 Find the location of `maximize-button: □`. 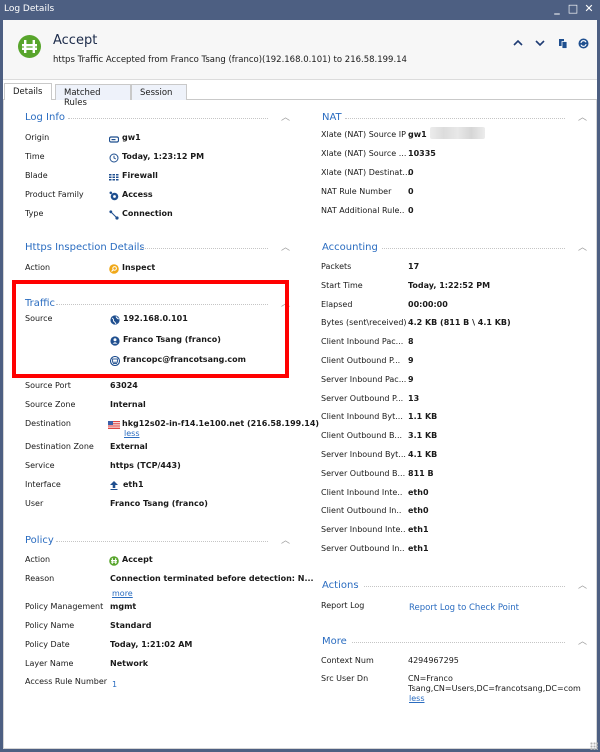

maximize-button: □ is located at coordinates (573, 9).